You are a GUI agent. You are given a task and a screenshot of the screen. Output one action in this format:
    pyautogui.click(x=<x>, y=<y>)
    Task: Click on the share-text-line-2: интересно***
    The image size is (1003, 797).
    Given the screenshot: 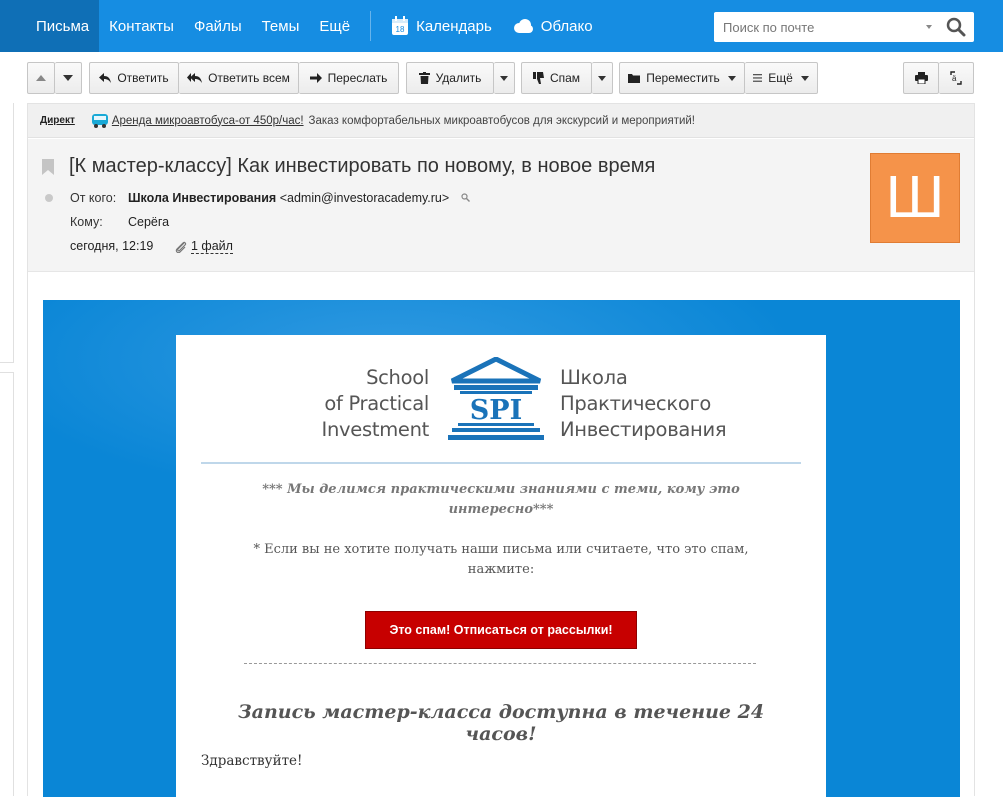 What is the action you would take?
    pyautogui.click(x=501, y=509)
    